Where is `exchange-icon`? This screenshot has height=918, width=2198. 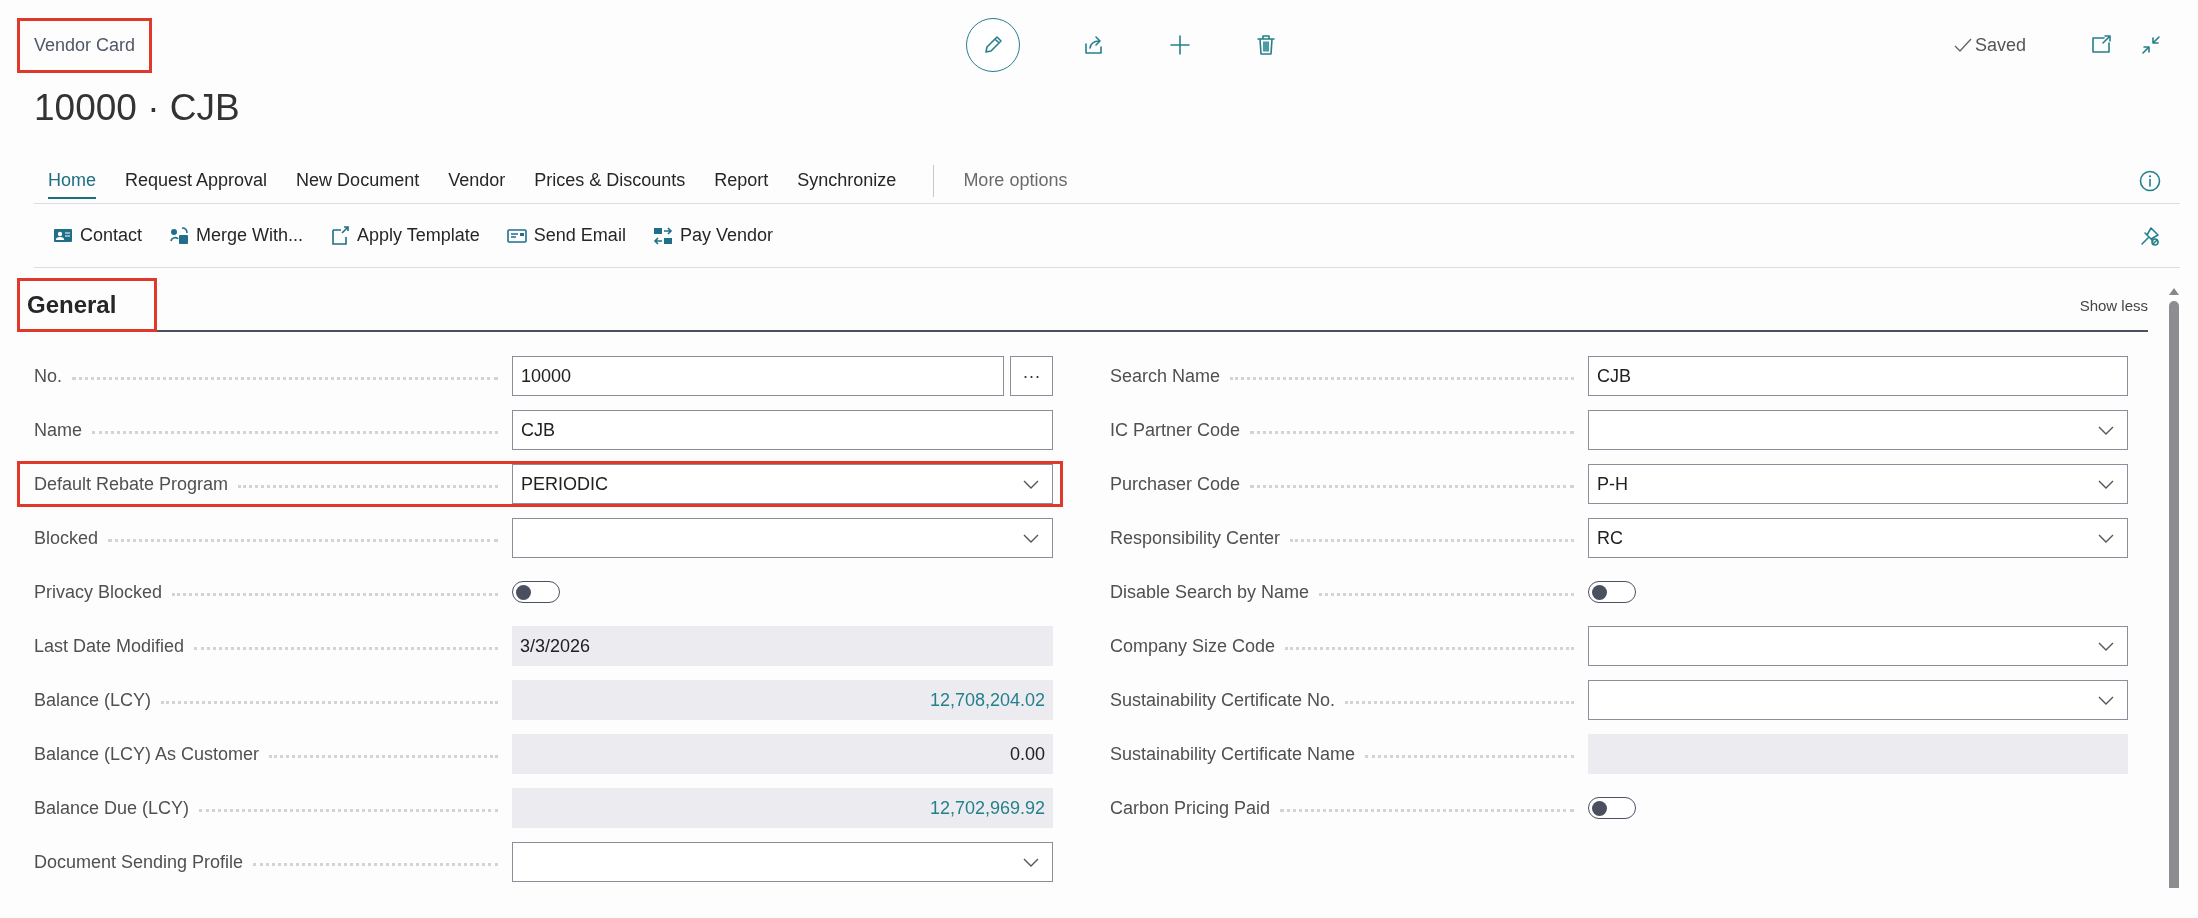 exchange-icon is located at coordinates (662, 235).